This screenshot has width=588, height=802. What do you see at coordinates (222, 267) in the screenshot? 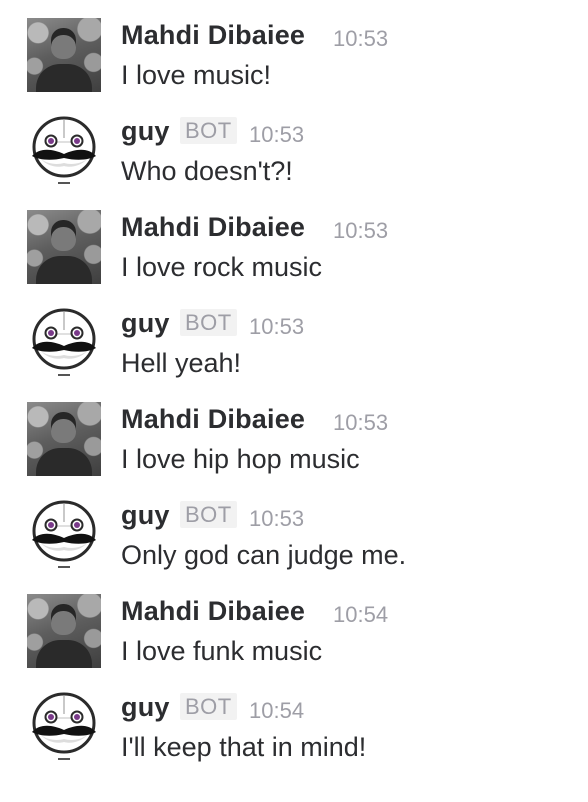
I see `message-text: I love rock music` at bounding box center [222, 267].